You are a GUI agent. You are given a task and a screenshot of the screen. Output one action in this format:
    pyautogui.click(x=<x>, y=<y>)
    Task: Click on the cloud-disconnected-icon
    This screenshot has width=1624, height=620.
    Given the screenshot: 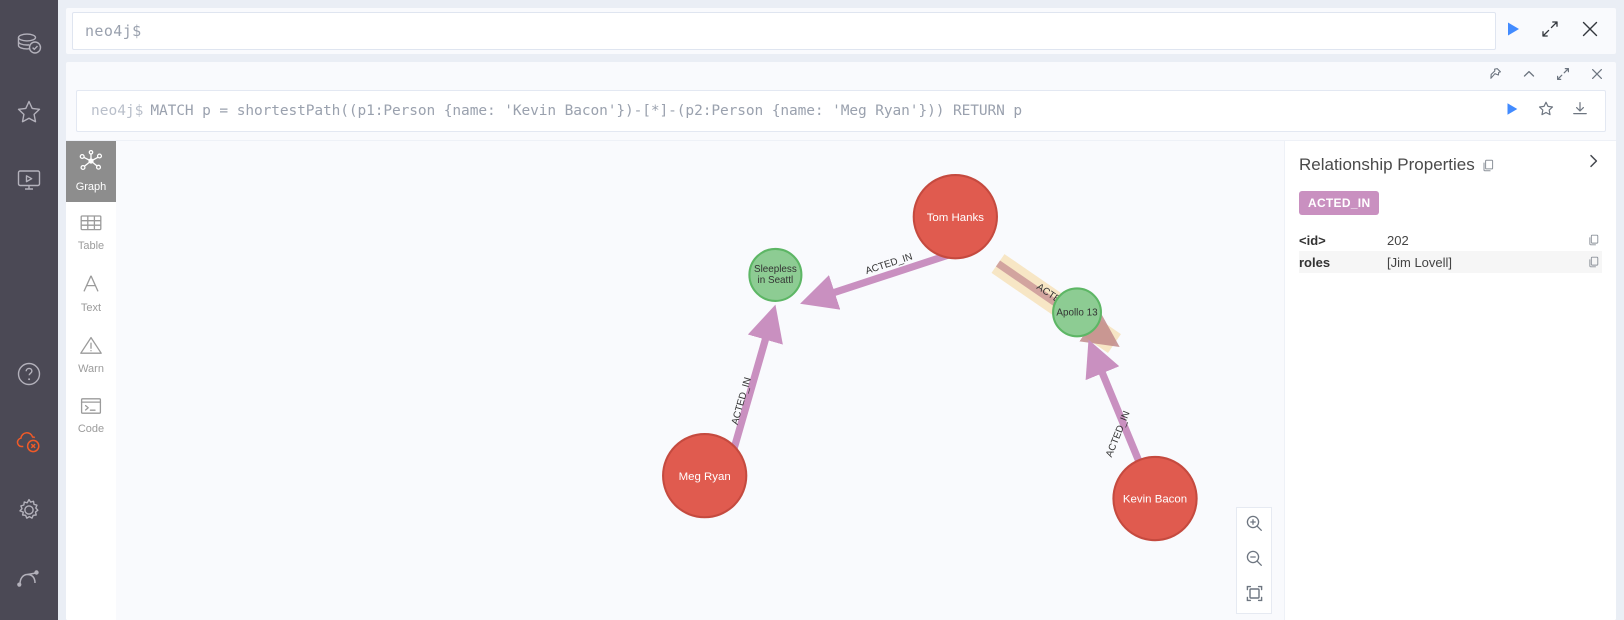 What is the action you would take?
    pyautogui.click(x=29, y=442)
    